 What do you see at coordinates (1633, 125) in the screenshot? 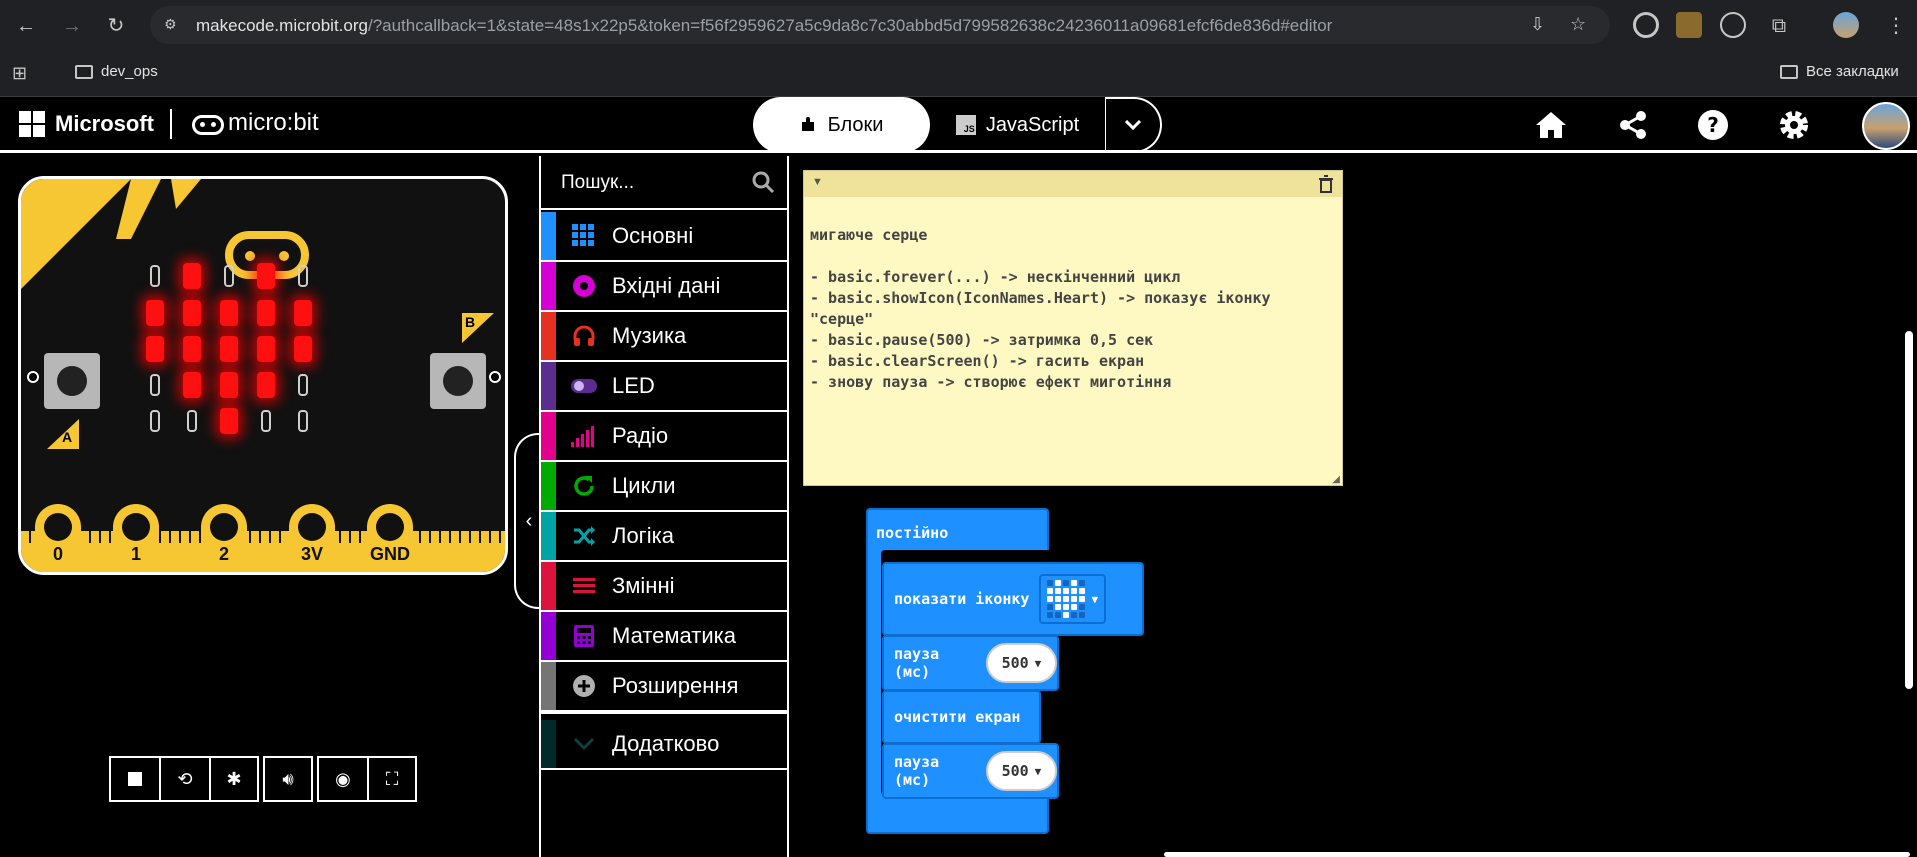
I see `share-icon` at bounding box center [1633, 125].